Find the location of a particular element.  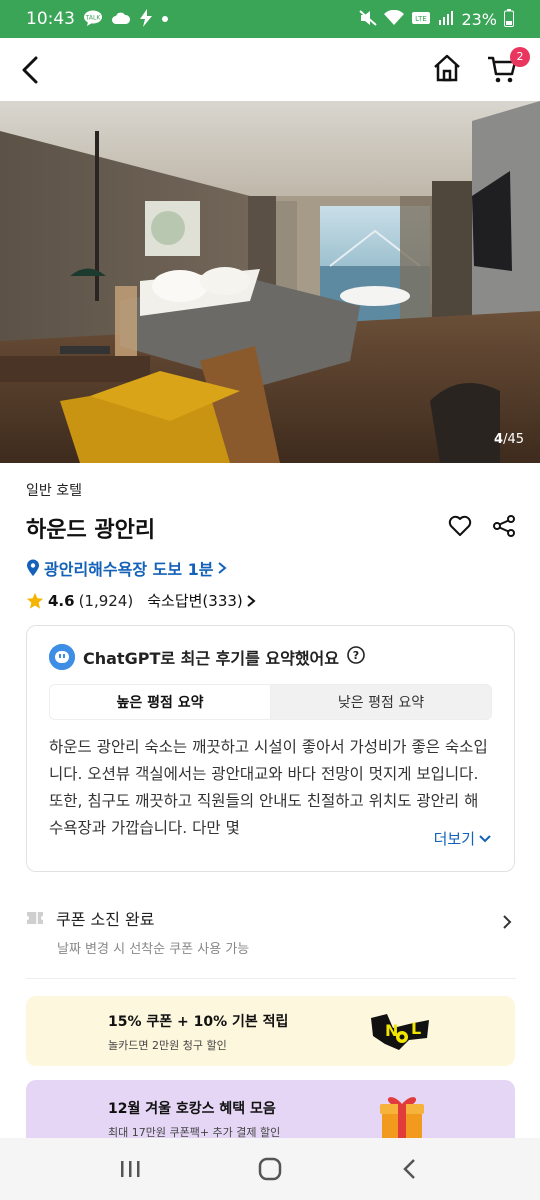

banner-subtitle: 놀카드면 2만원 청구 할인 is located at coordinates (167, 1045).